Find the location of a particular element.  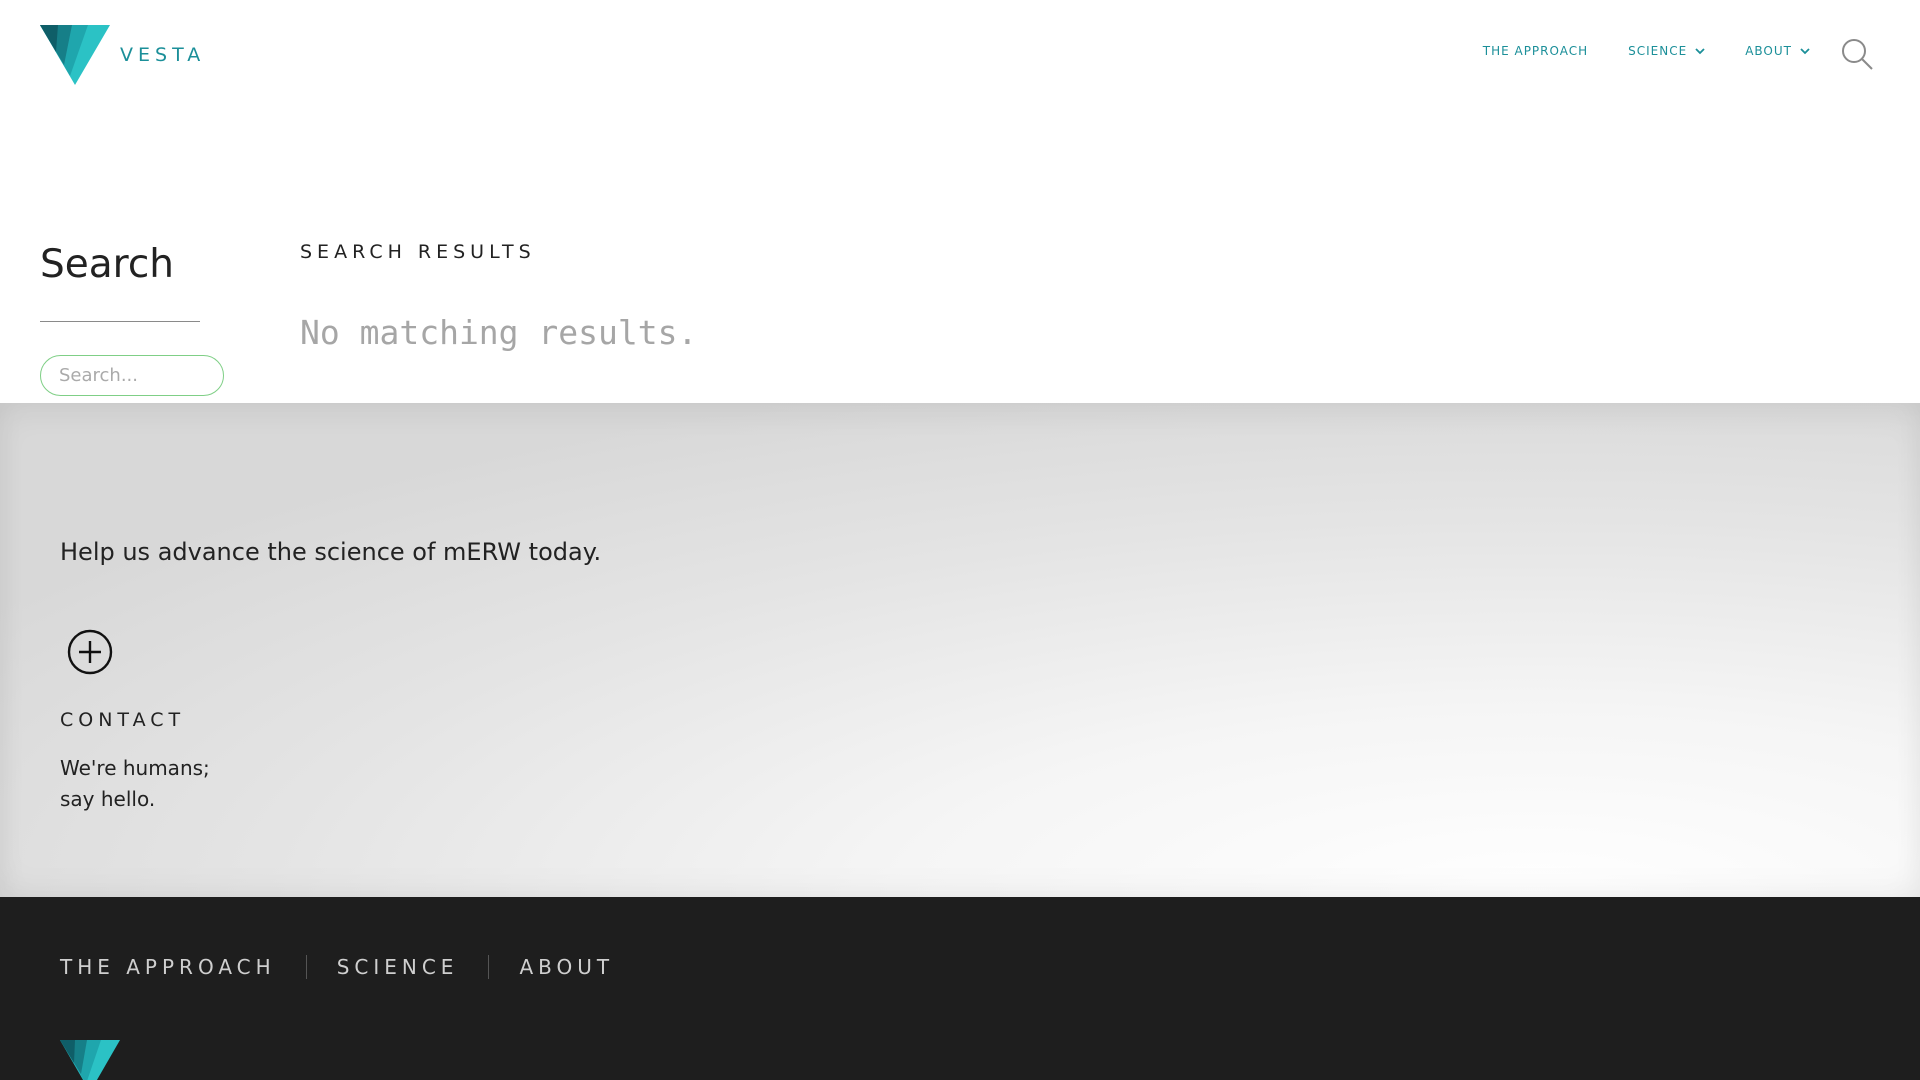

footer-link-the-approach: THE APPROACH is located at coordinates (168, 967).